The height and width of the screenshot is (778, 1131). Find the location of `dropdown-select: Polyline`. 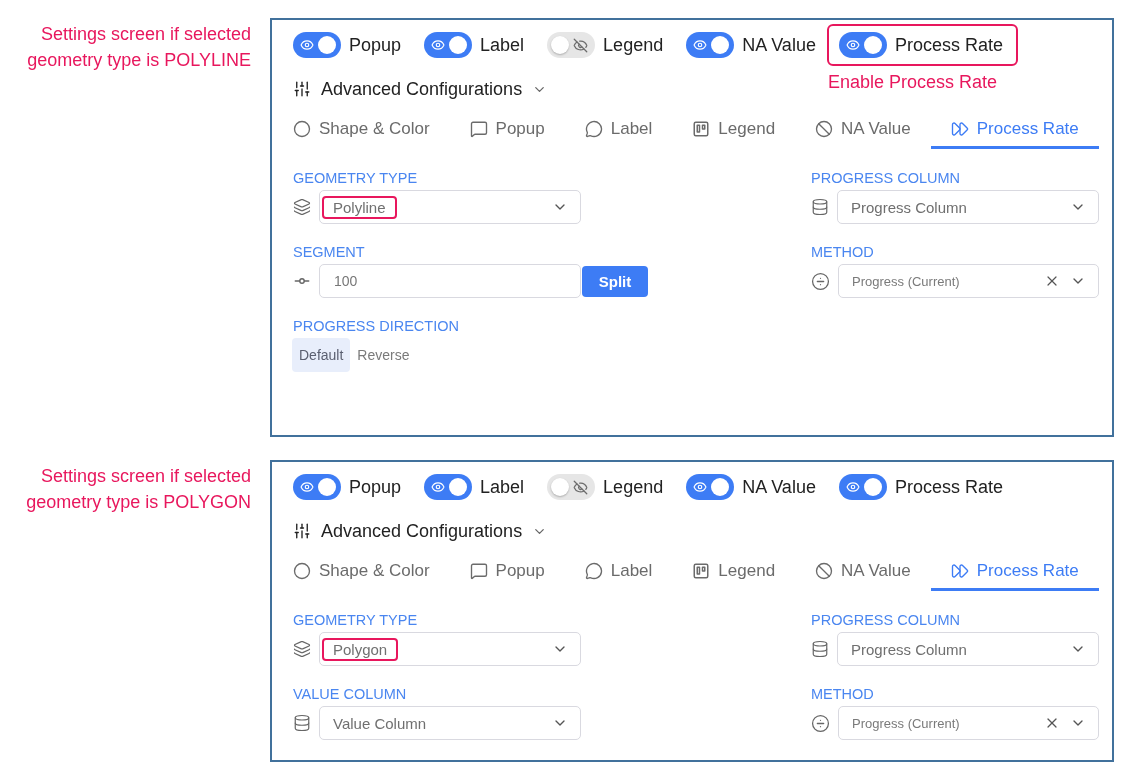

dropdown-select: Polyline is located at coordinates (450, 207).